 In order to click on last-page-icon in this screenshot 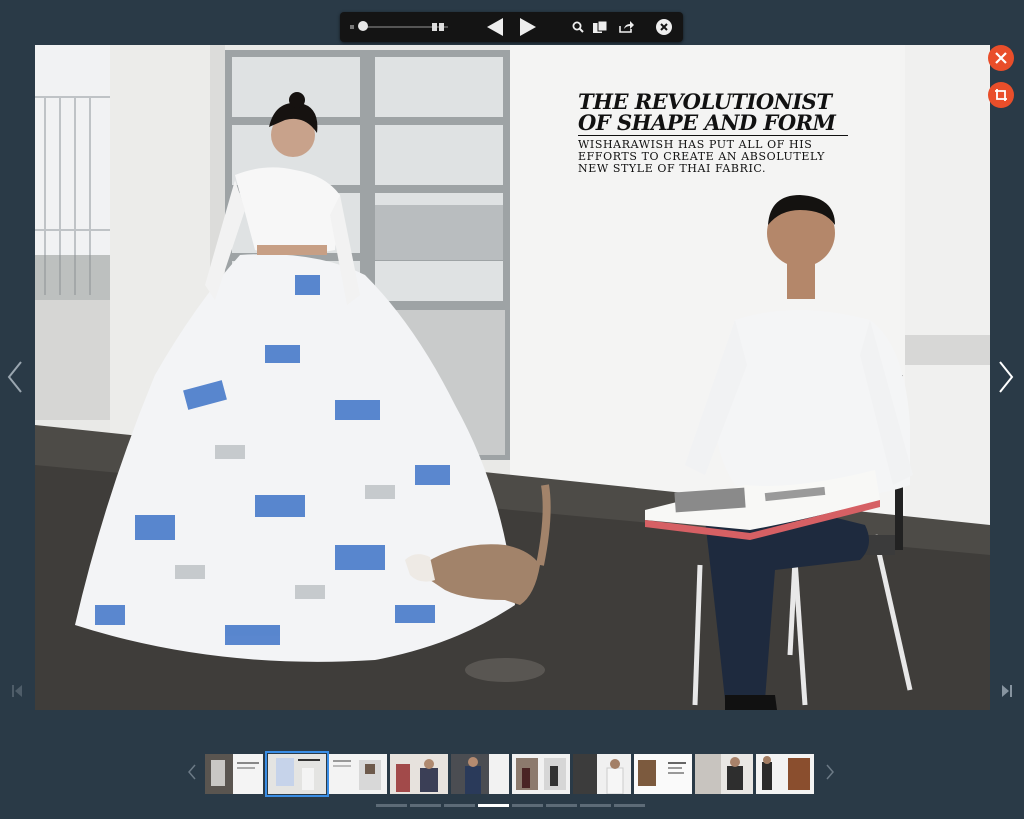, I will do `click(1007, 693)`.